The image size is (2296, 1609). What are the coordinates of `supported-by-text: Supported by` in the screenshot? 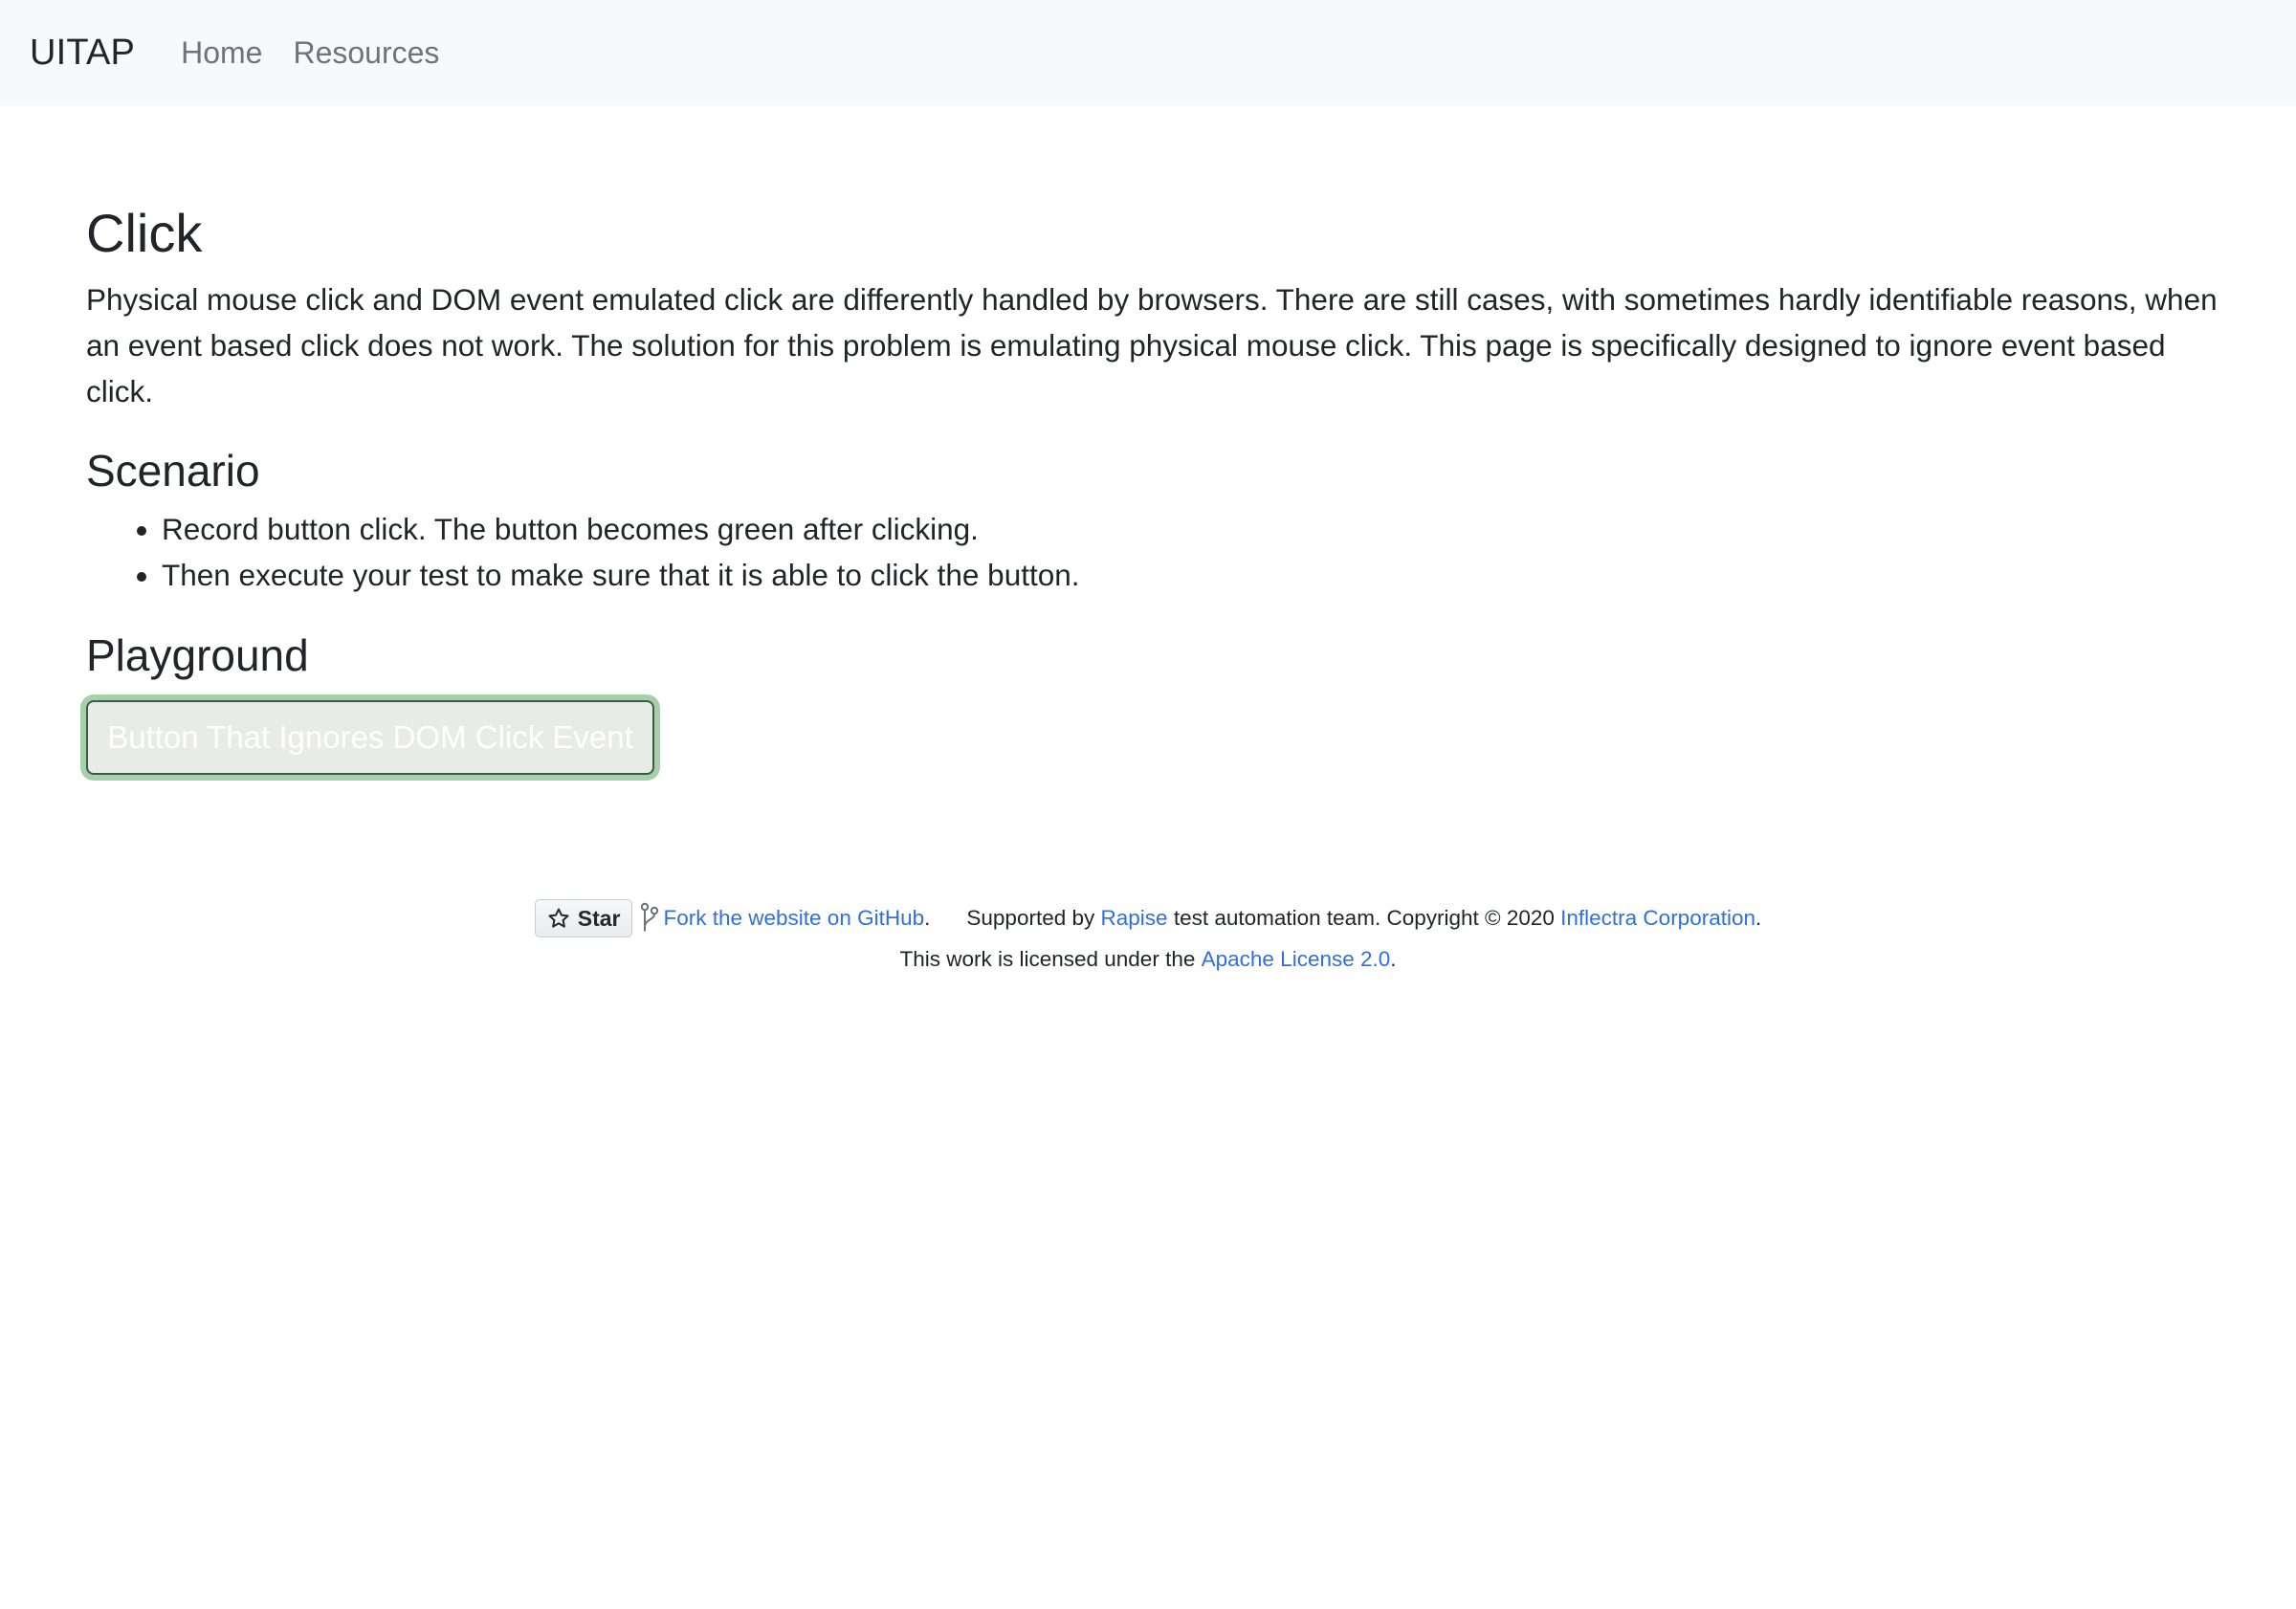 It's located at (1030, 918).